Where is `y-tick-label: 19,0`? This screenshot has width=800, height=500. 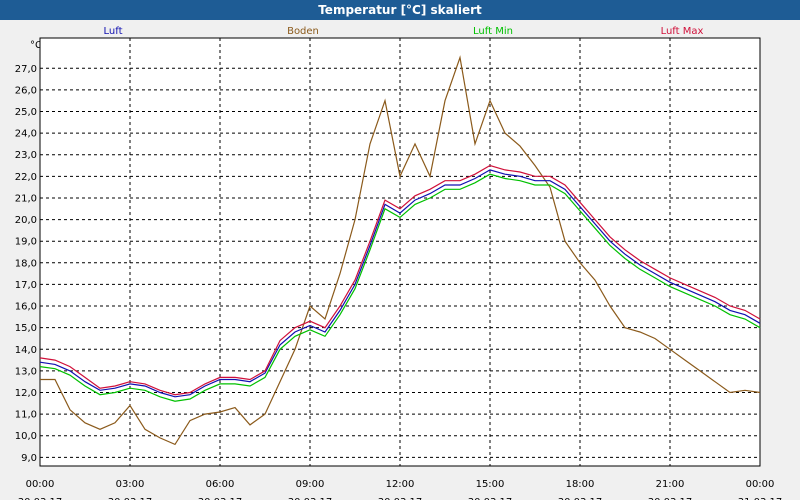
y-tick-label: 19,0 is located at coordinates (26, 242).